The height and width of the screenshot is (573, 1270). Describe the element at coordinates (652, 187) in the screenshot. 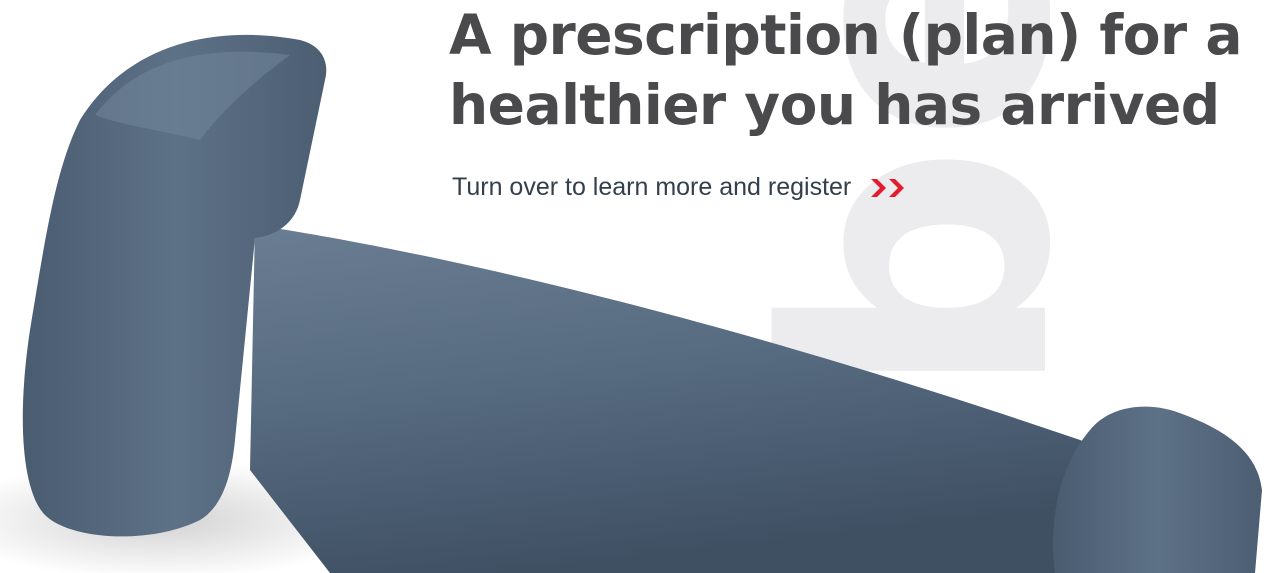

I see `cta-label: Turn over to learn more and register` at that location.